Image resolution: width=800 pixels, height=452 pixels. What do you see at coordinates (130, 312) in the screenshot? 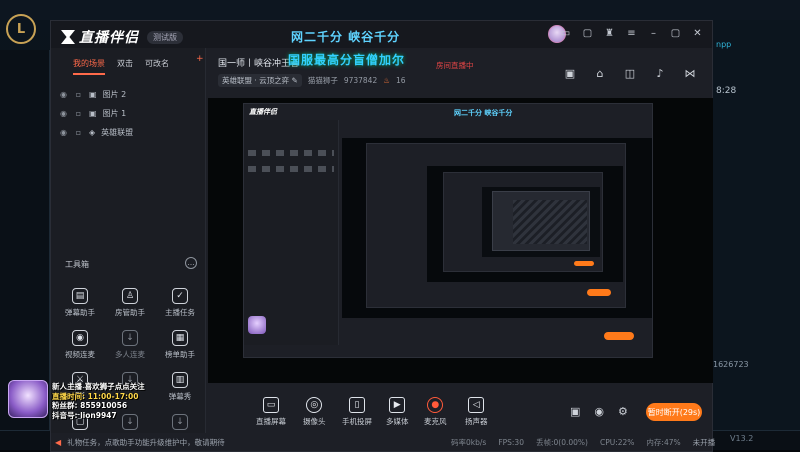
I see `tool-label: 房管助手` at bounding box center [130, 312].